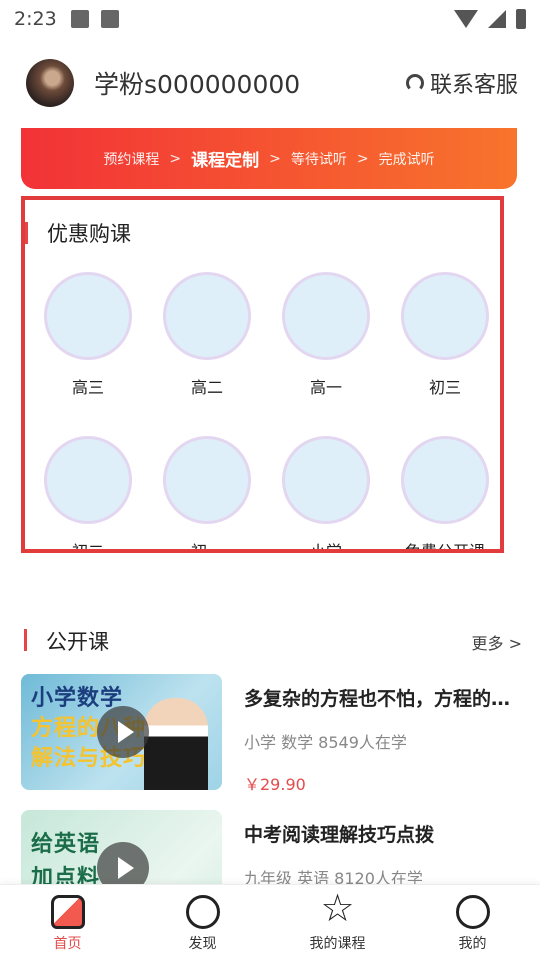  I want to click on grade-7-illustration, so click(207, 480).